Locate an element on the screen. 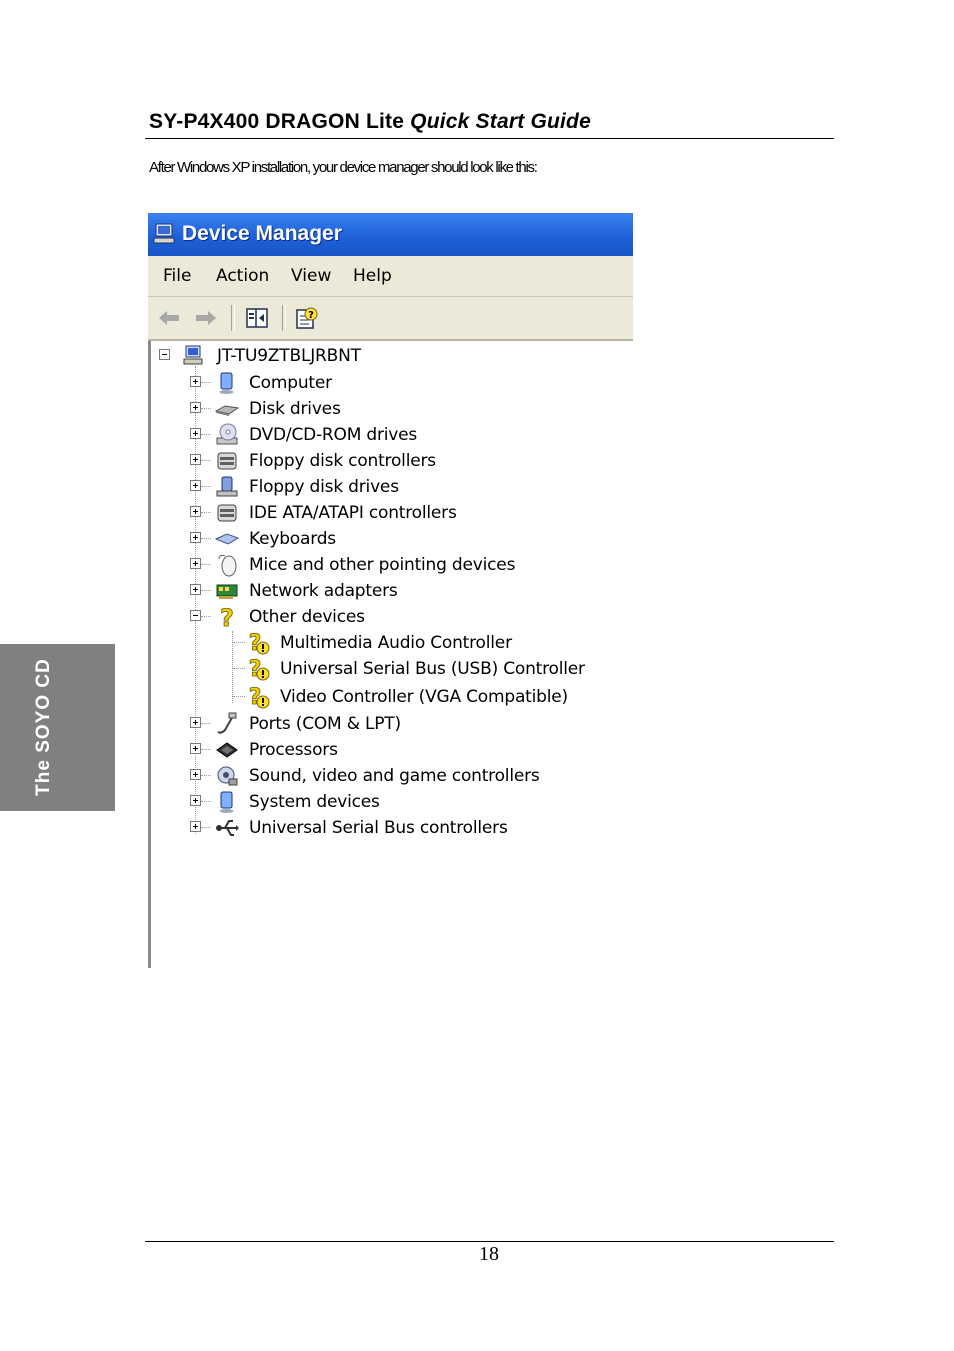 The height and width of the screenshot is (1351, 954). sound-icon is located at coordinates (227, 776).